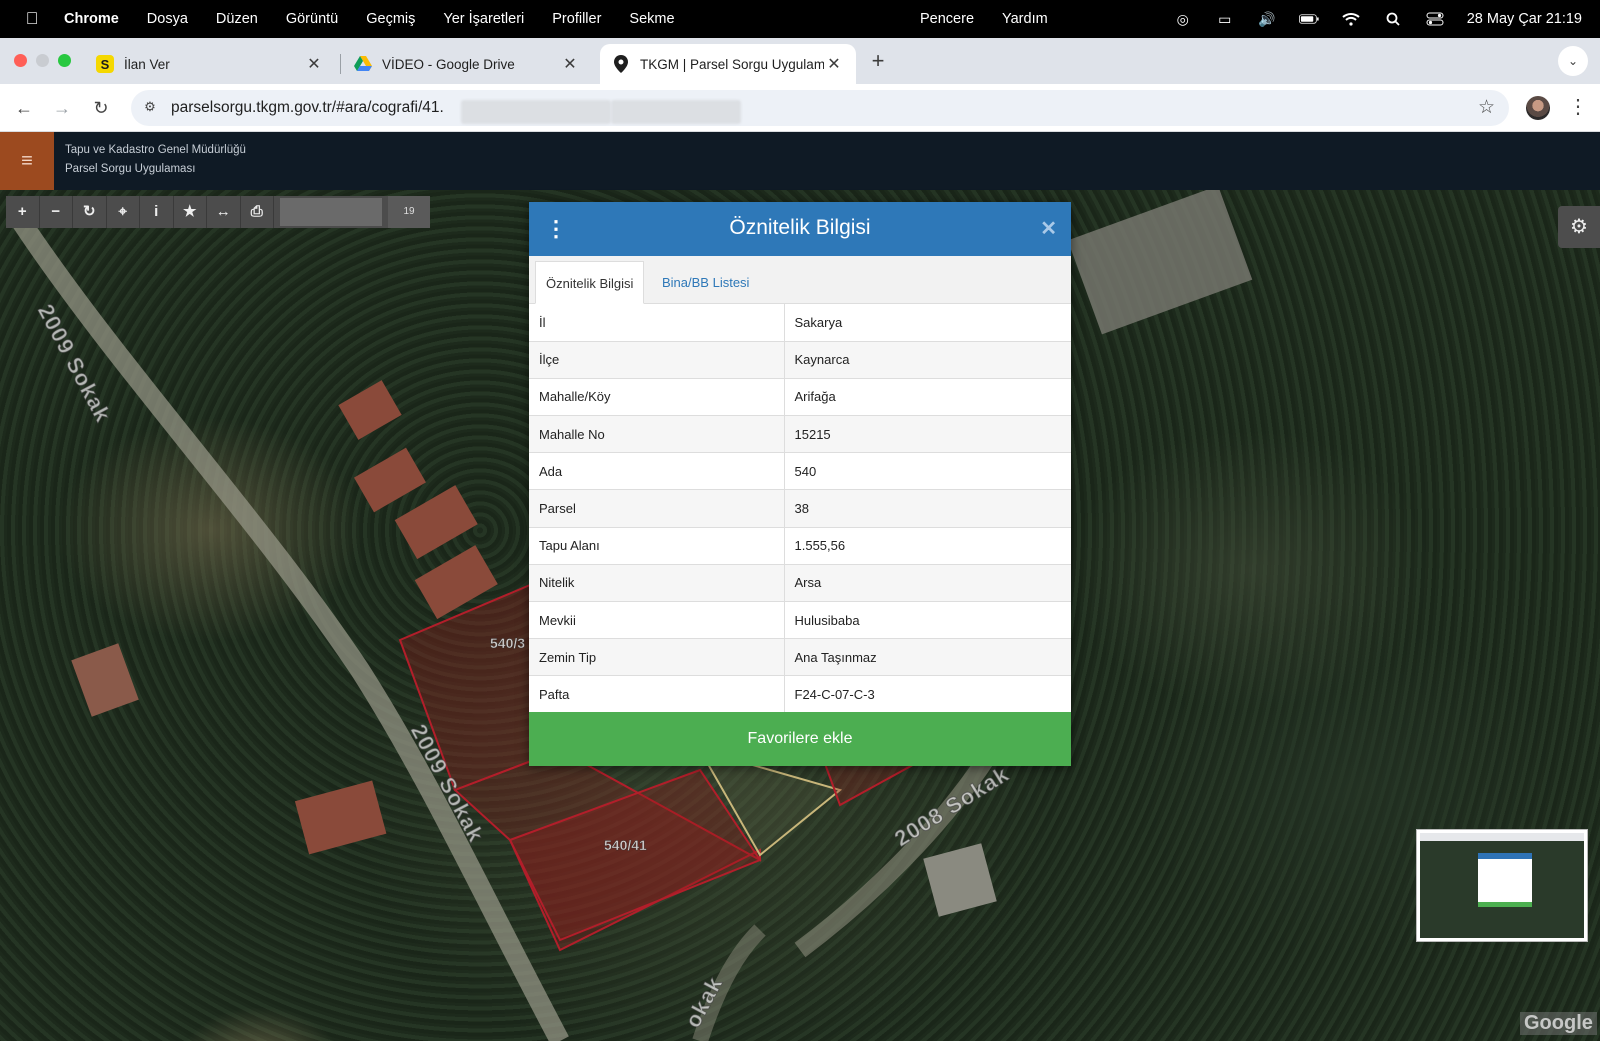 The image size is (1600, 1041). What do you see at coordinates (927, 694) in the screenshot?
I see `attribute-value: F24-C-07-C-3` at bounding box center [927, 694].